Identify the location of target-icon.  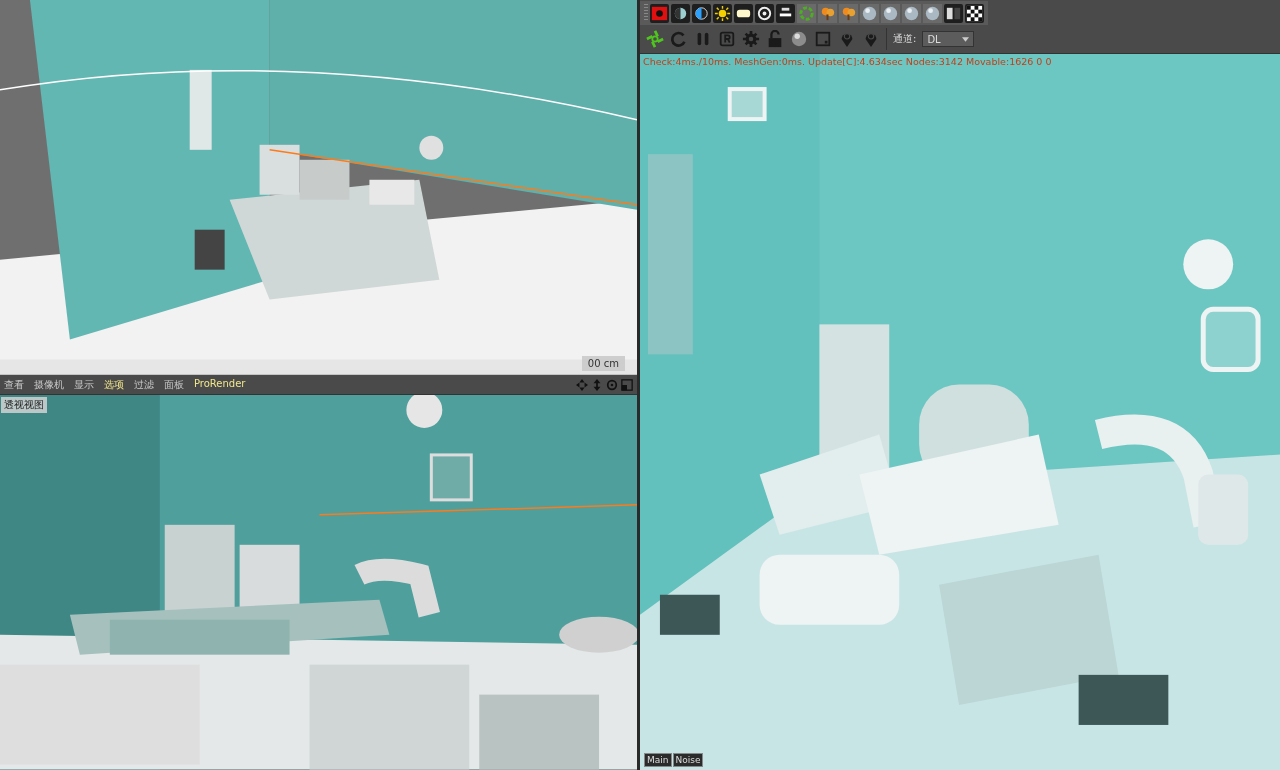
(764, 13).